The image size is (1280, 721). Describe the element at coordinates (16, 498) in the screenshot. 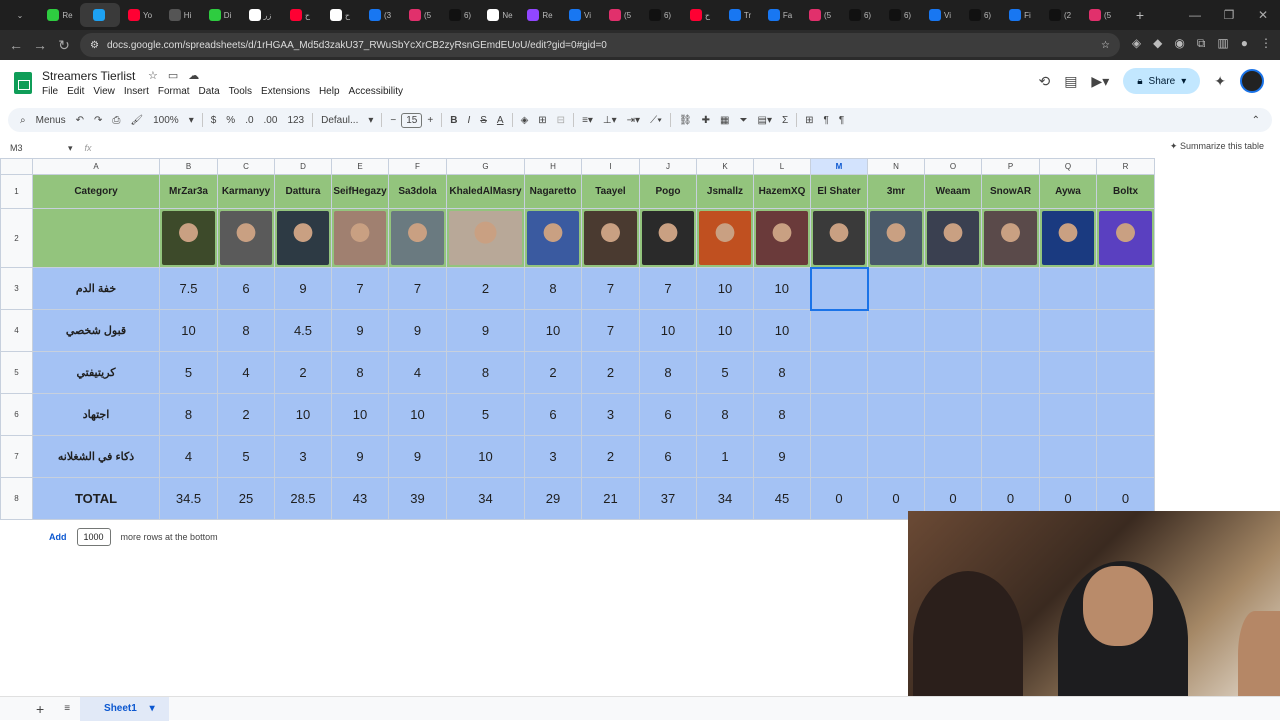

I see `row-header: 8` at that location.